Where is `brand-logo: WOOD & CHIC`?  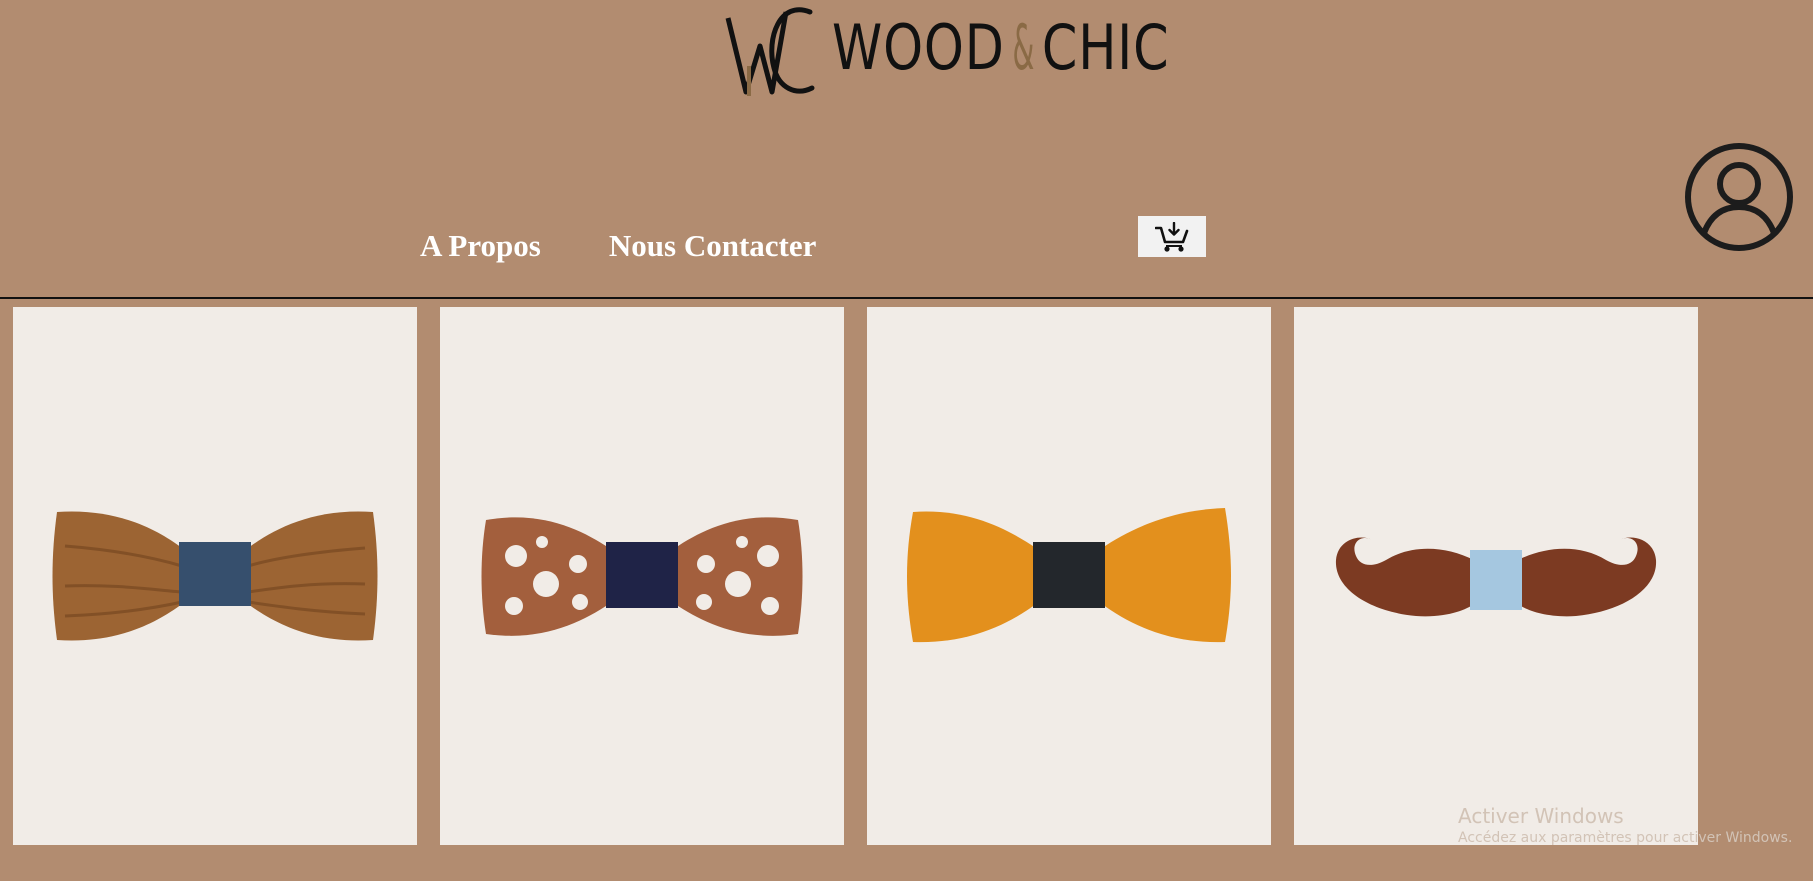 brand-logo: WOOD & CHIC is located at coordinates (983, 50).